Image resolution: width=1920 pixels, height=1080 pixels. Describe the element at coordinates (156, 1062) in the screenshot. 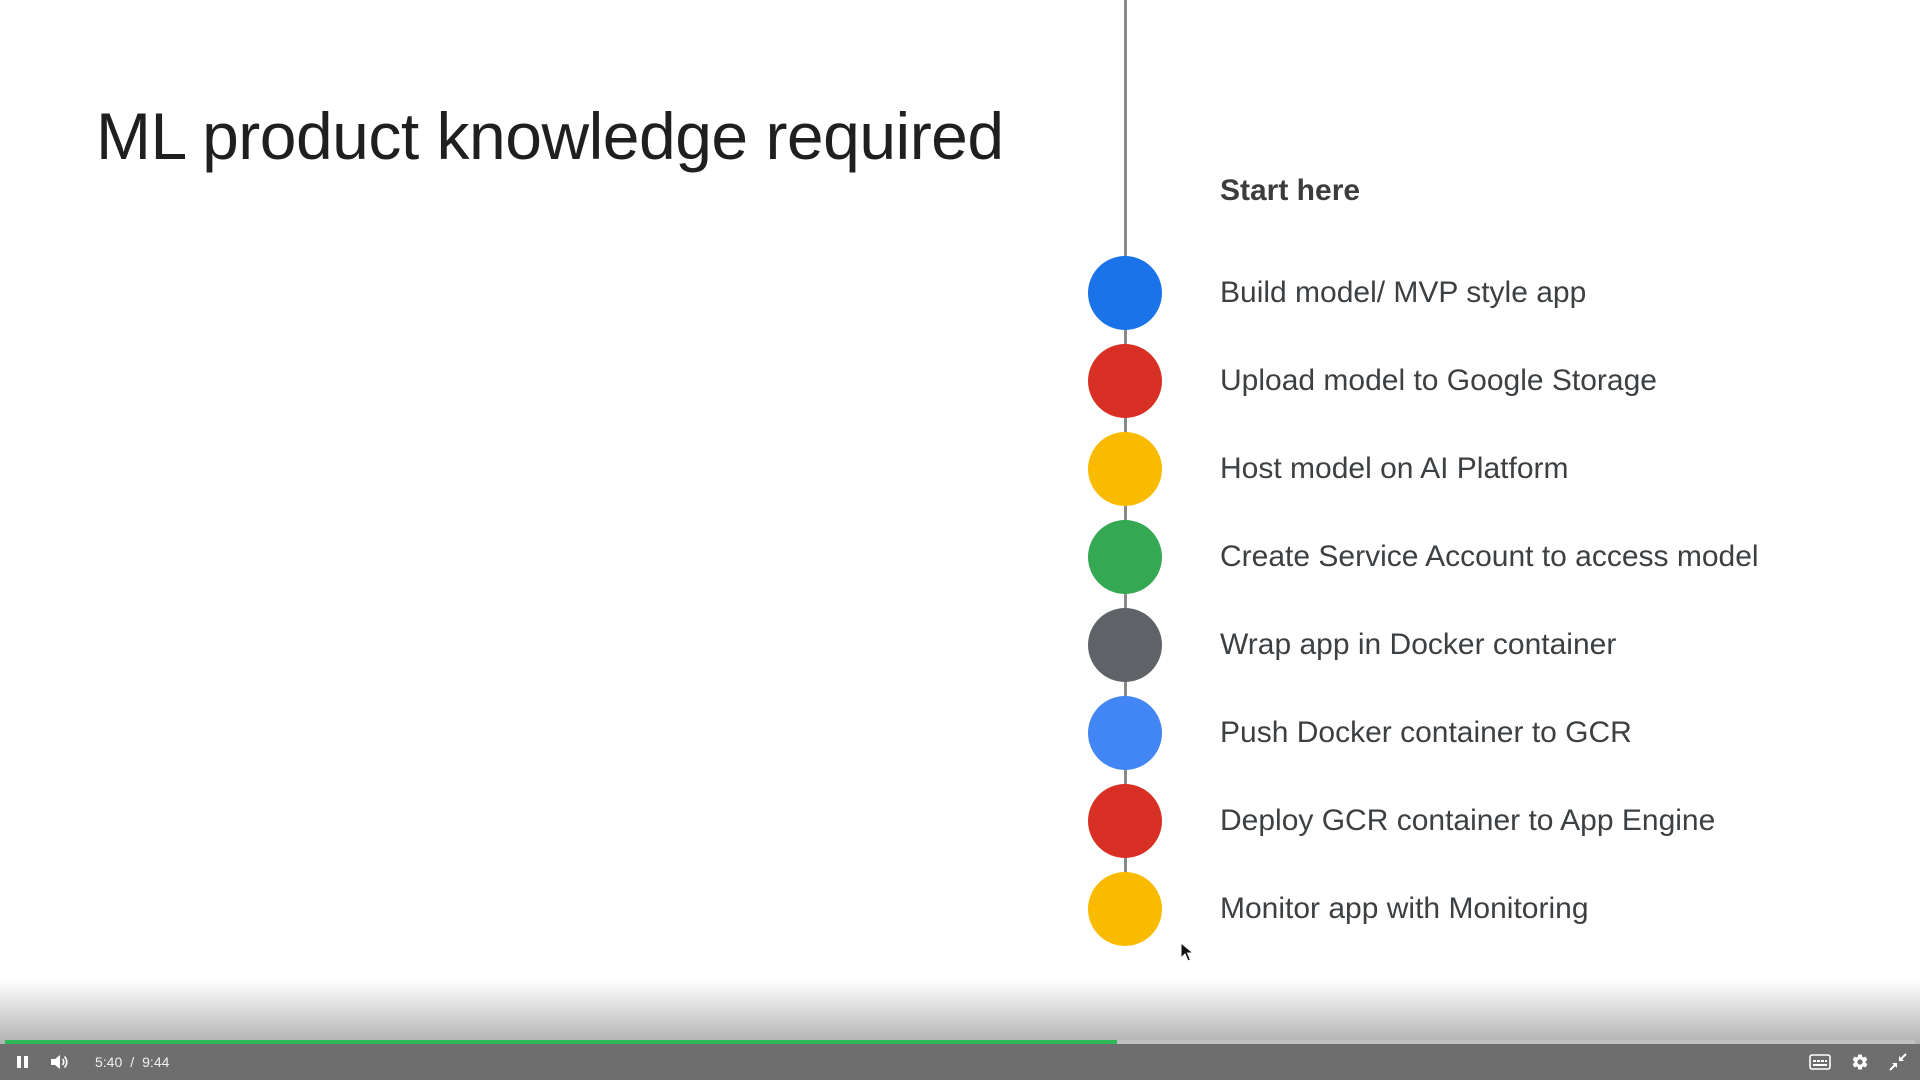

I see `total-duration: 9:44` at that location.